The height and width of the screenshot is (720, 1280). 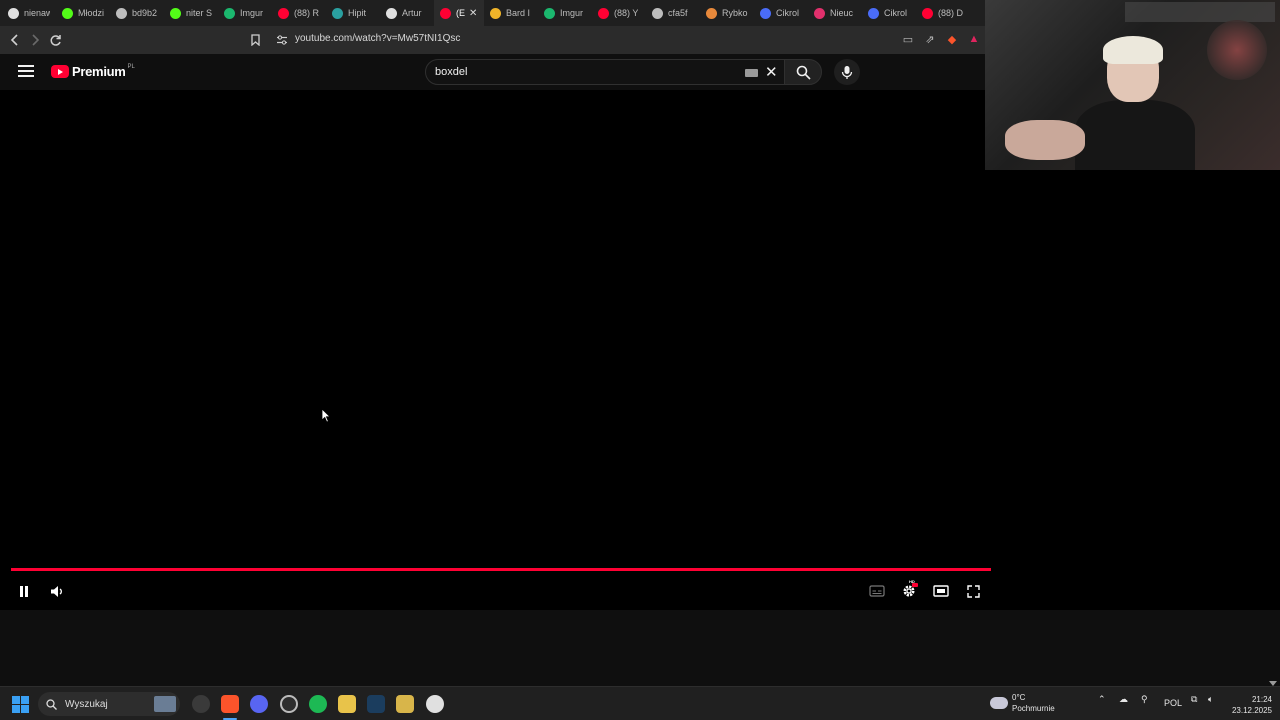 I want to click on browser-tab: (88) R, so click(x=299, y=13).